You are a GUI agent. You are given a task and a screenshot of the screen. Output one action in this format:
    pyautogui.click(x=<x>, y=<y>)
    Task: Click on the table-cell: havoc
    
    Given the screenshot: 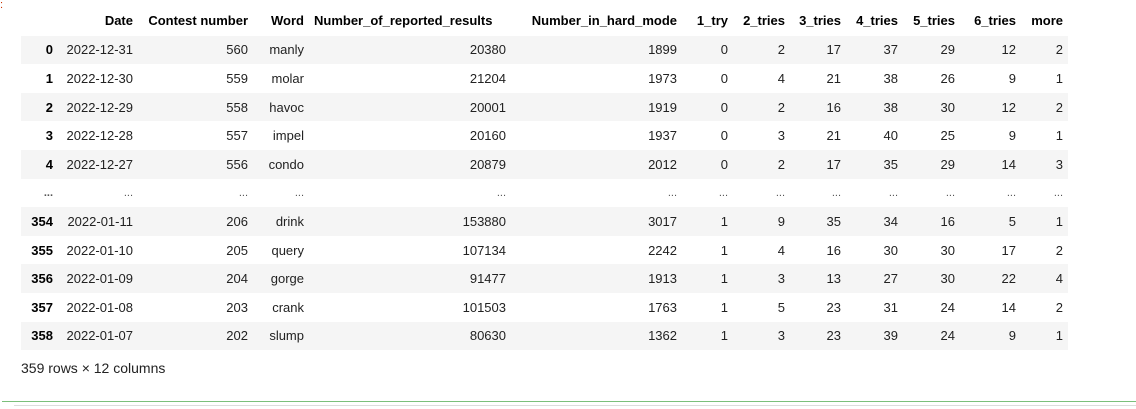 What is the action you would take?
    pyautogui.click(x=286, y=107)
    